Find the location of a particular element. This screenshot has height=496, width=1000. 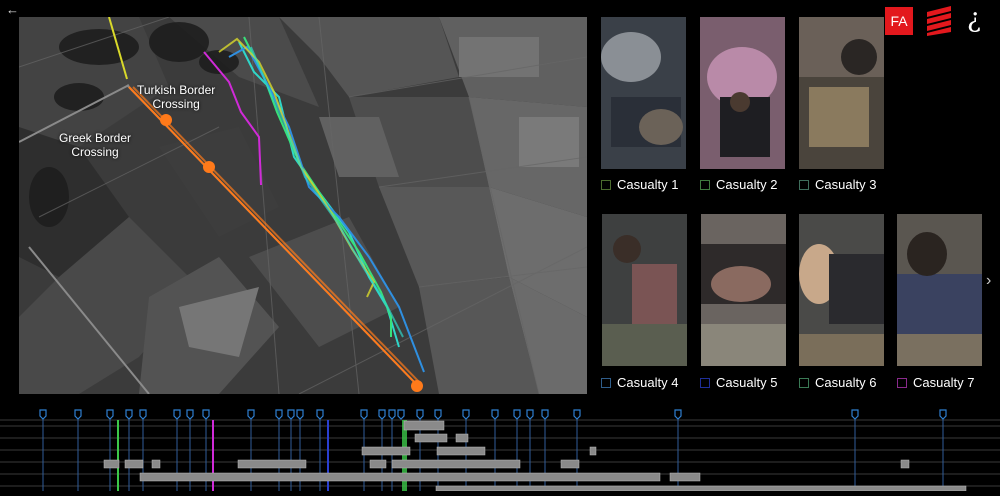

casualty-5-label: Casualty 5 is located at coordinates (747, 382).